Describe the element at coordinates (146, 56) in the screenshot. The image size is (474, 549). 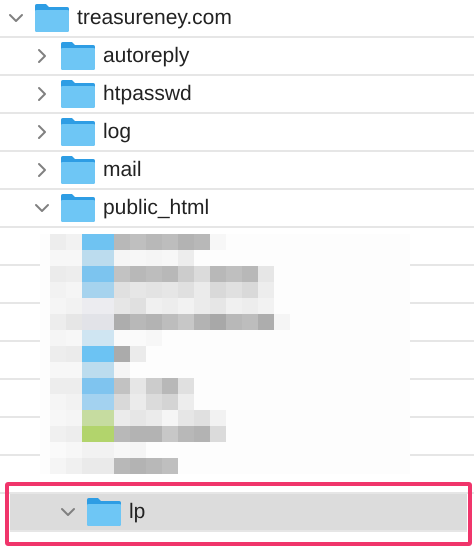
I see `folder-name: autoreply` at that location.